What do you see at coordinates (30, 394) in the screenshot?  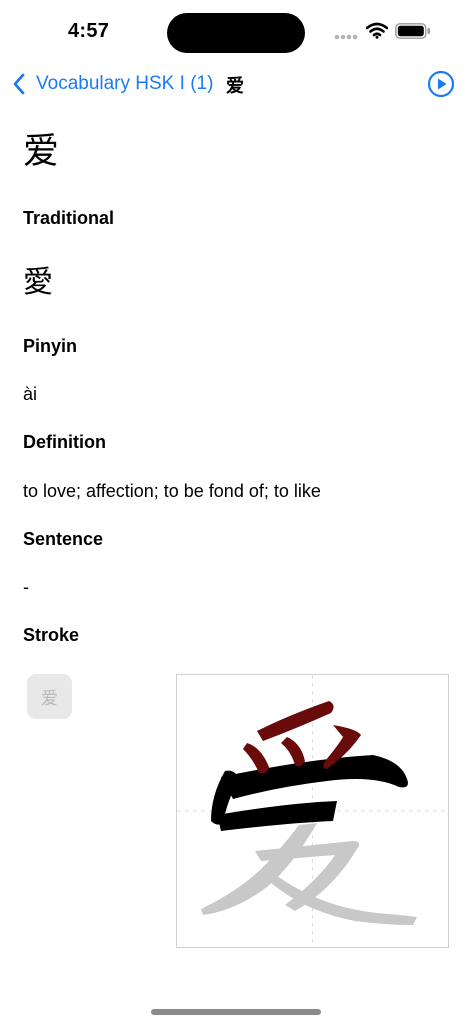 I see `pinyin-value: ài` at bounding box center [30, 394].